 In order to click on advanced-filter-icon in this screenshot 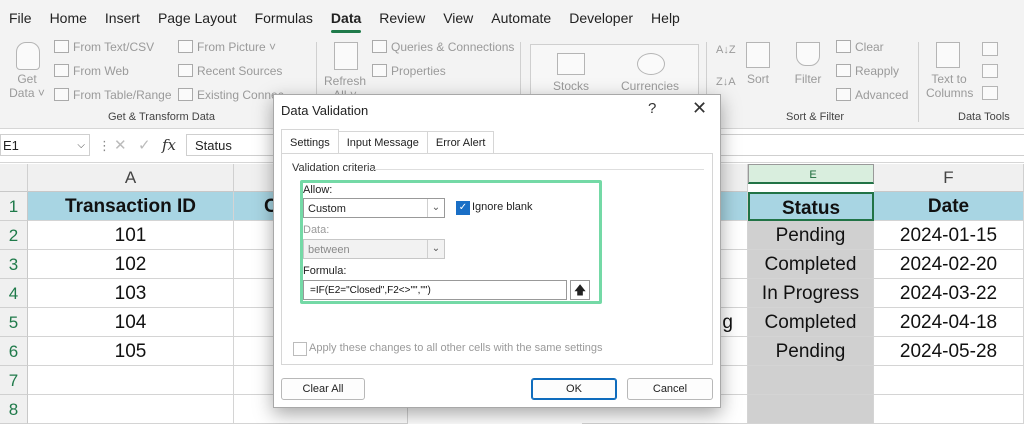, I will do `click(843, 94)`.